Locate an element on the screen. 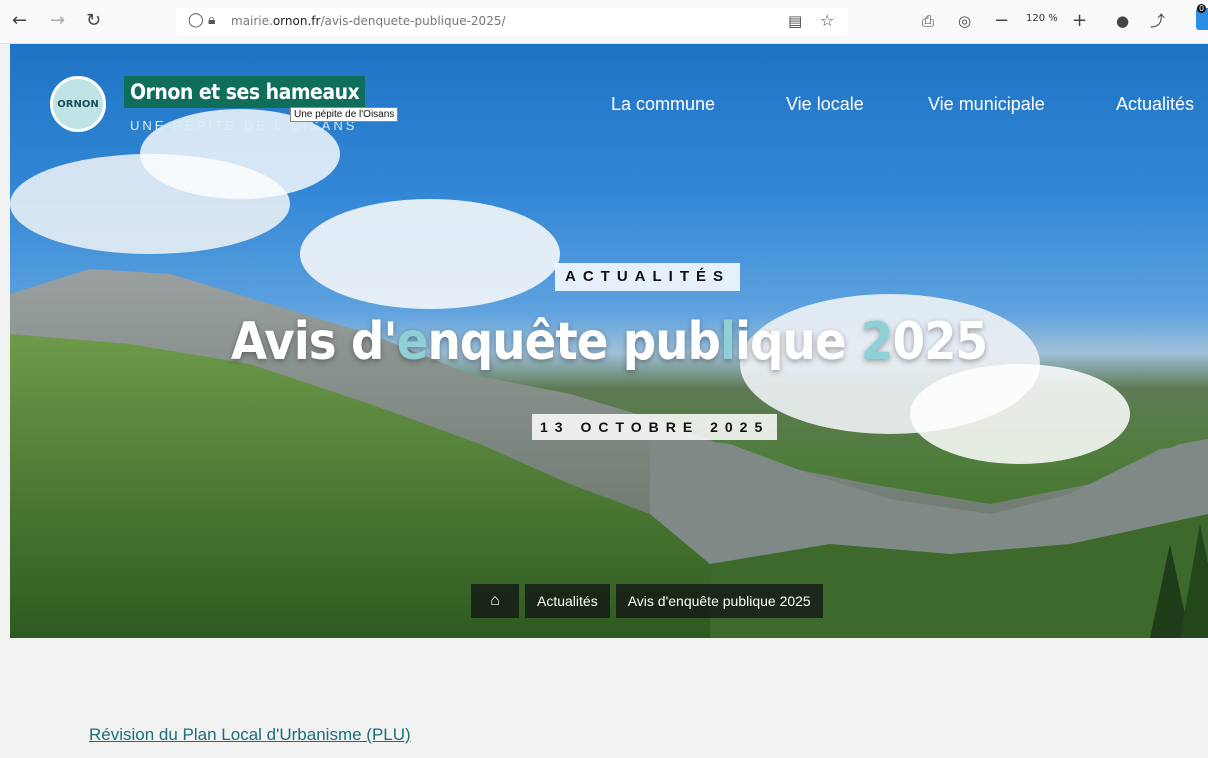 The width and height of the screenshot is (1208, 758). nav-vie-locale: Vie locale is located at coordinates (825, 104).